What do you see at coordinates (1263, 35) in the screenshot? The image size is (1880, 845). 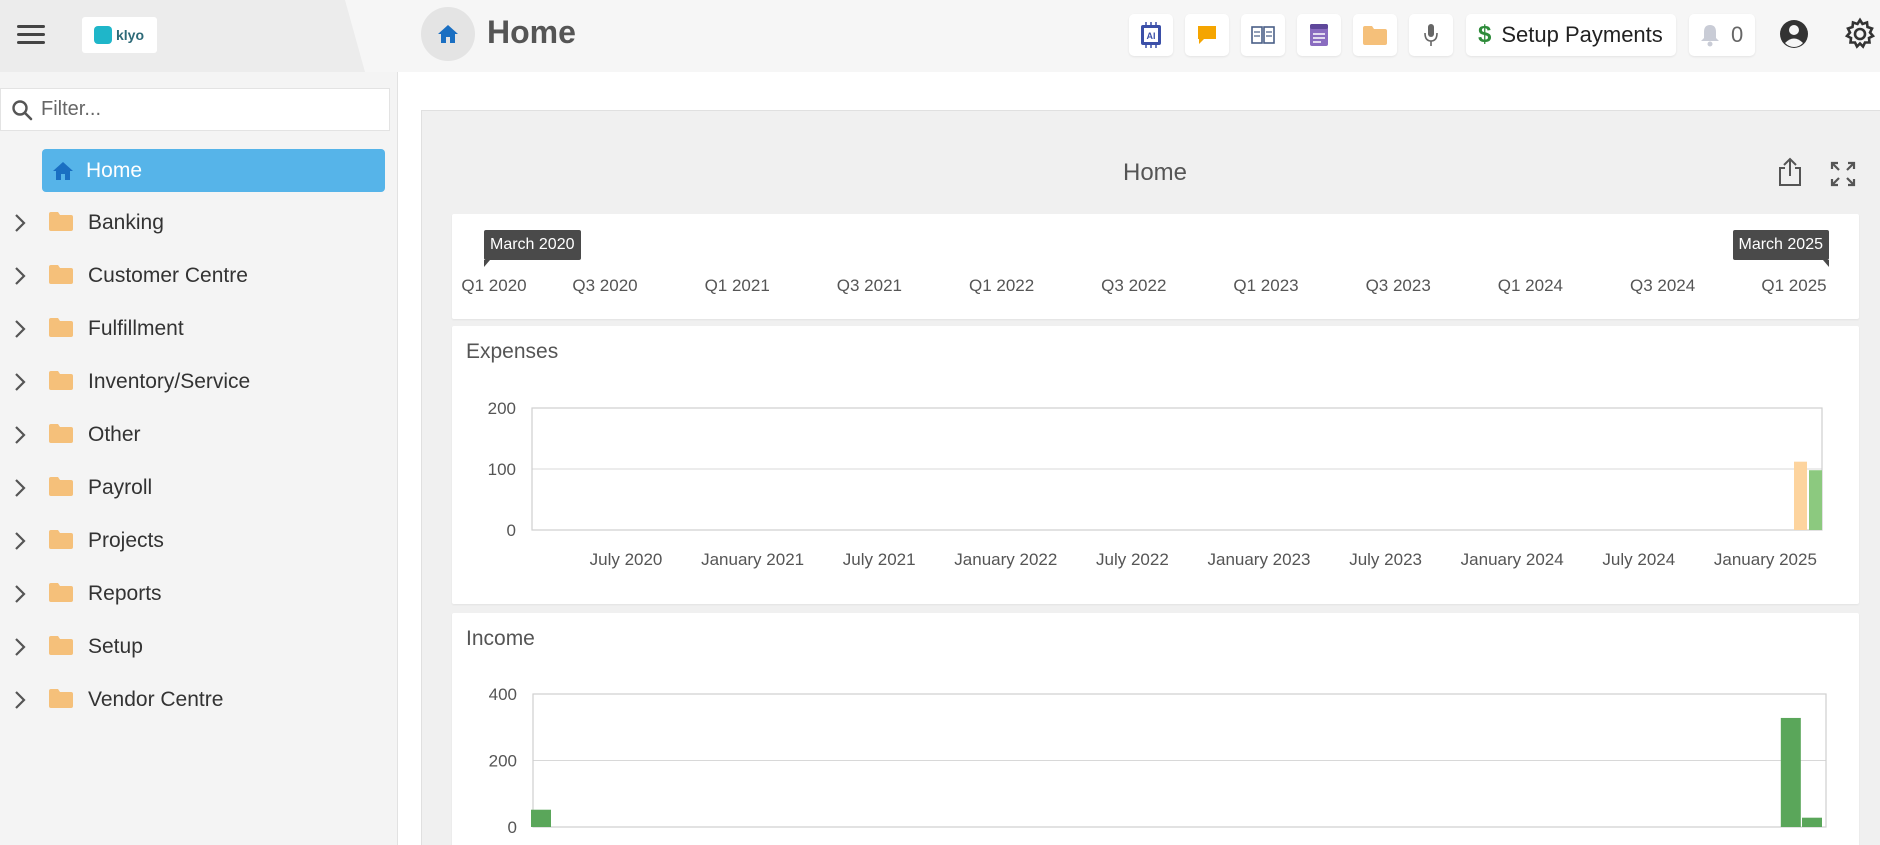 I see `book-button` at bounding box center [1263, 35].